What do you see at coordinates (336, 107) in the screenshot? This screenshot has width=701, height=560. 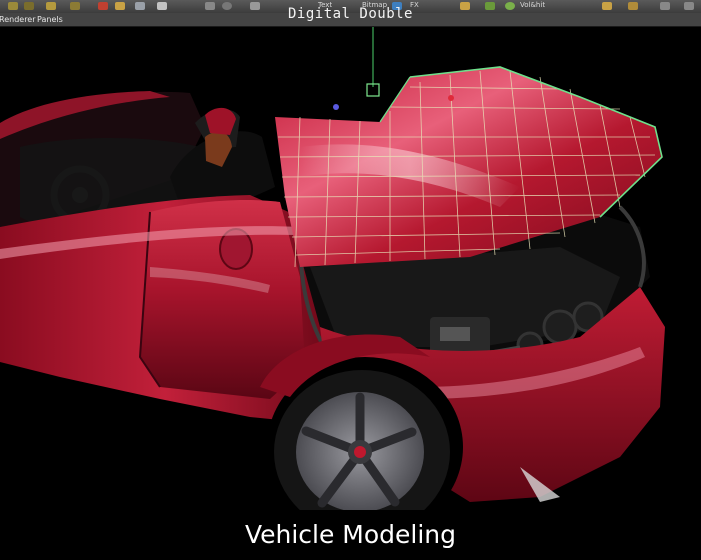 I see `vertex-marker` at bounding box center [336, 107].